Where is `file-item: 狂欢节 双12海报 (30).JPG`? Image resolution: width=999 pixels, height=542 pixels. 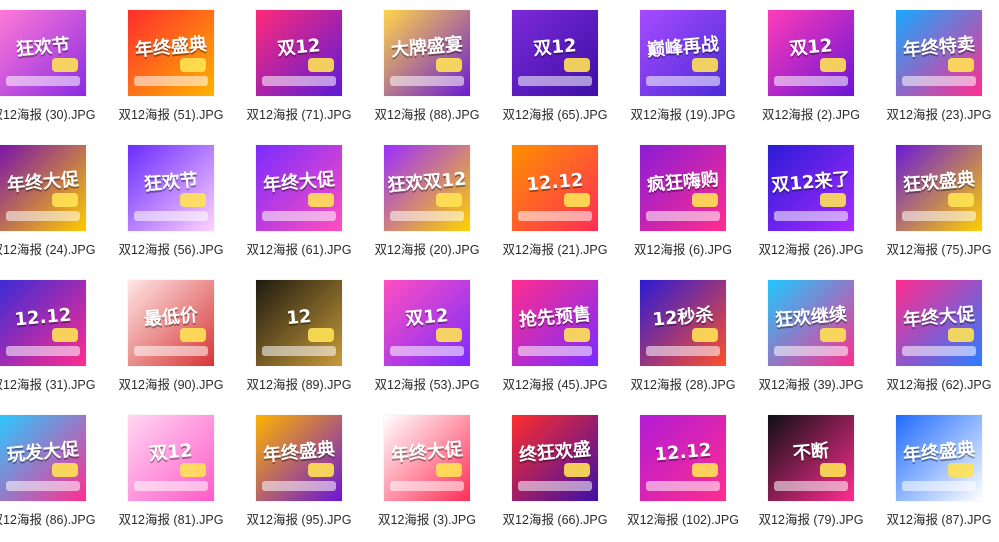
file-item: 狂欢节 双12海报 (30).JPG is located at coordinates (52, 65).